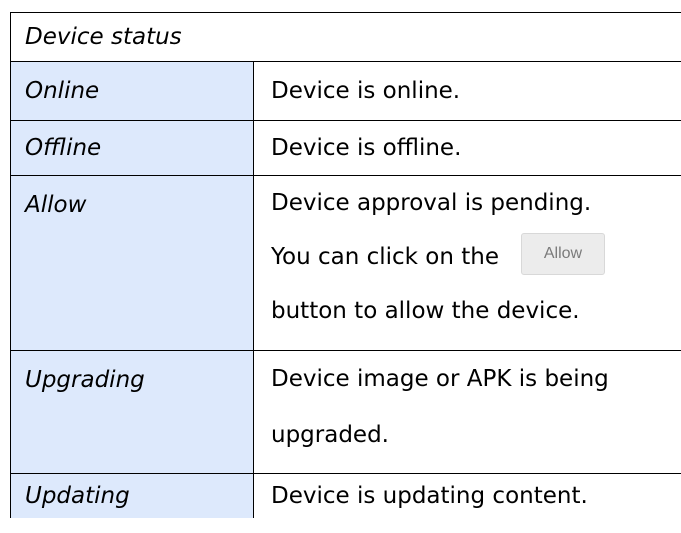 This screenshot has height=533, width=681. I want to click on table-row: Online Device is online., so click(345, 91).